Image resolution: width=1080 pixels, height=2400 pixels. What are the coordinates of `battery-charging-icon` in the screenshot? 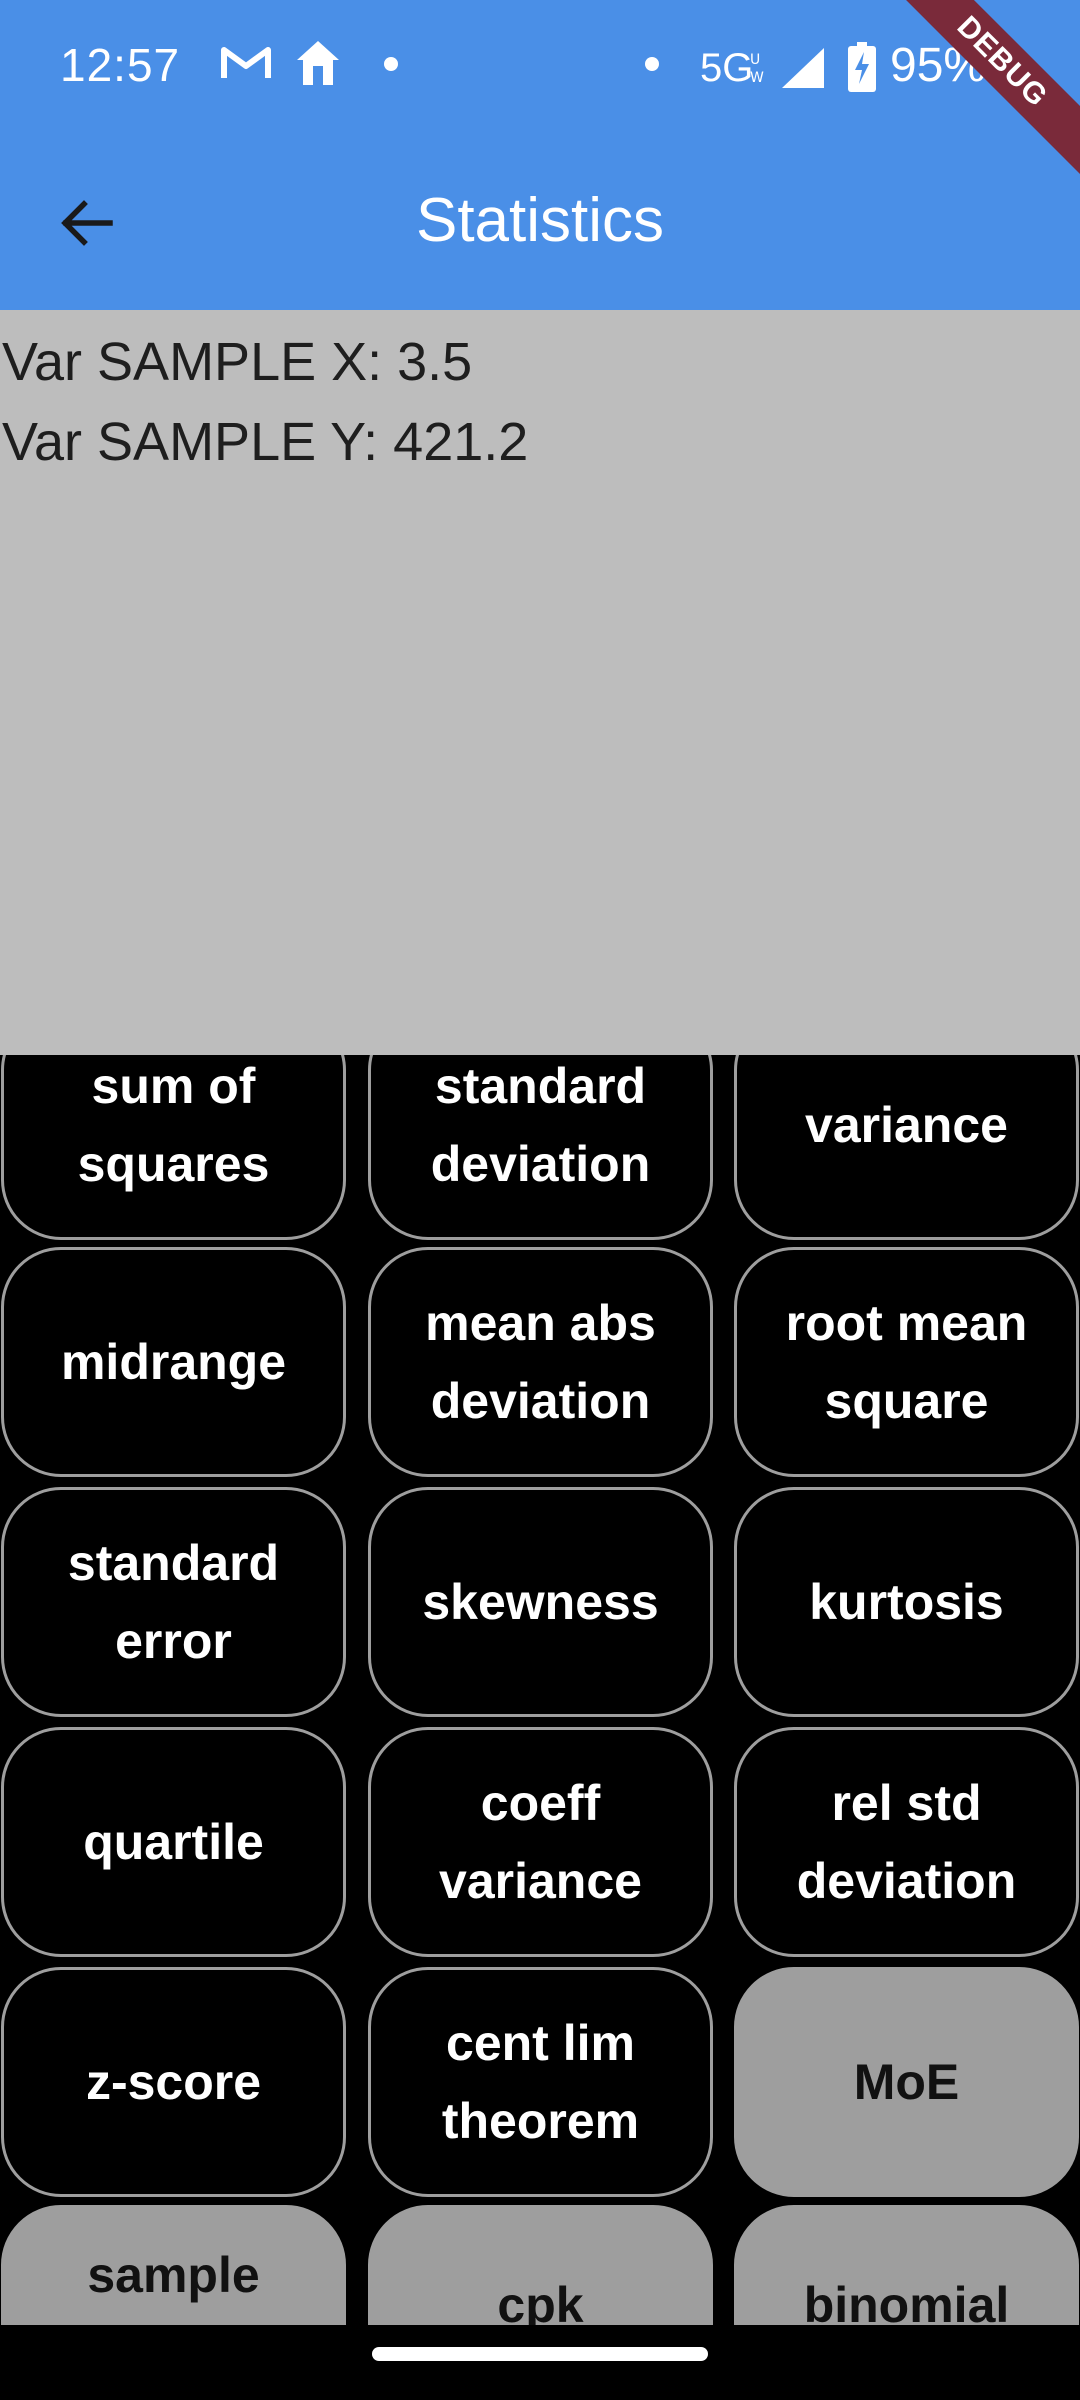 It's located at (862, 69).